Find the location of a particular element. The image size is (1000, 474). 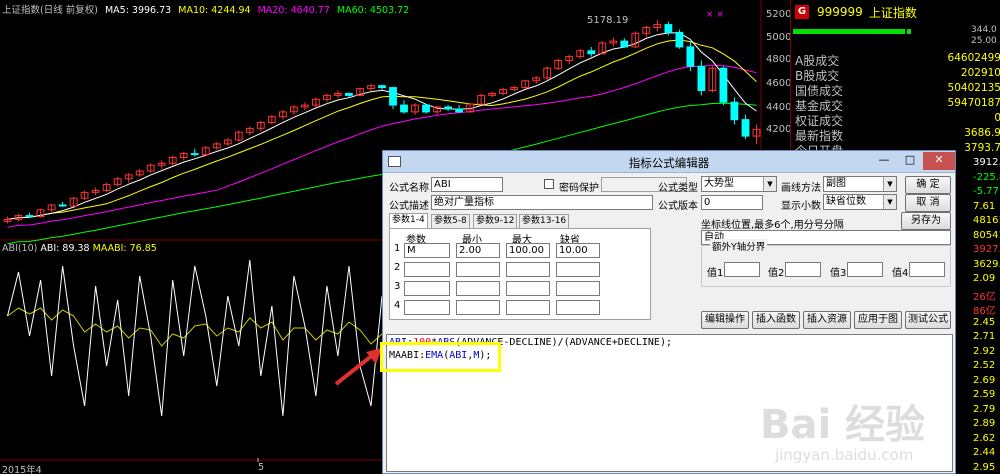

indicator-header: ABI(10) ABI: 89.38 MAABI: 76.85 is located at coordinates (79, 248).